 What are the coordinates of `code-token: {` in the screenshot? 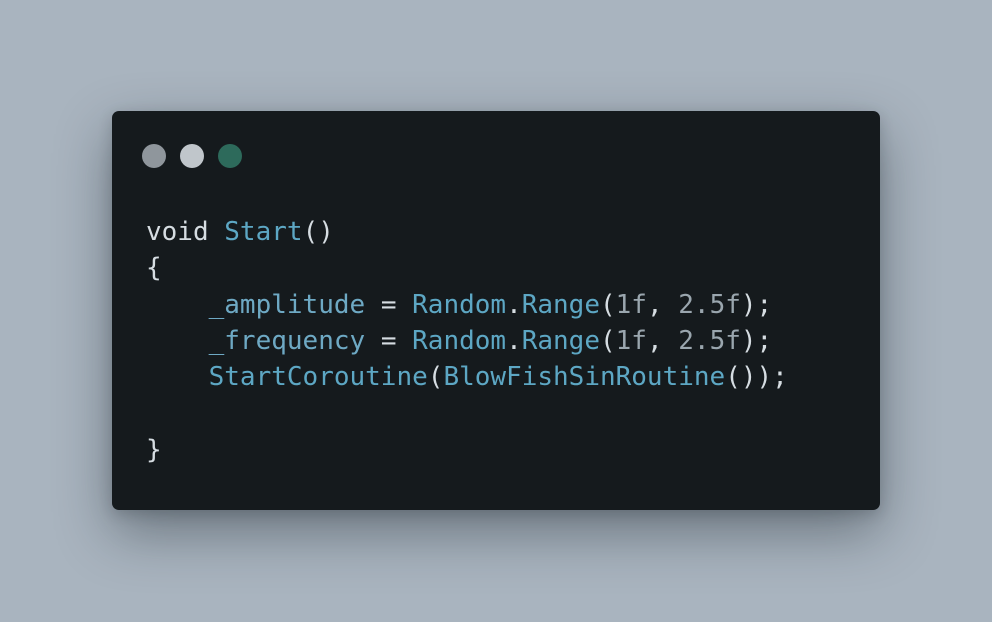 It's located at (154, 268).